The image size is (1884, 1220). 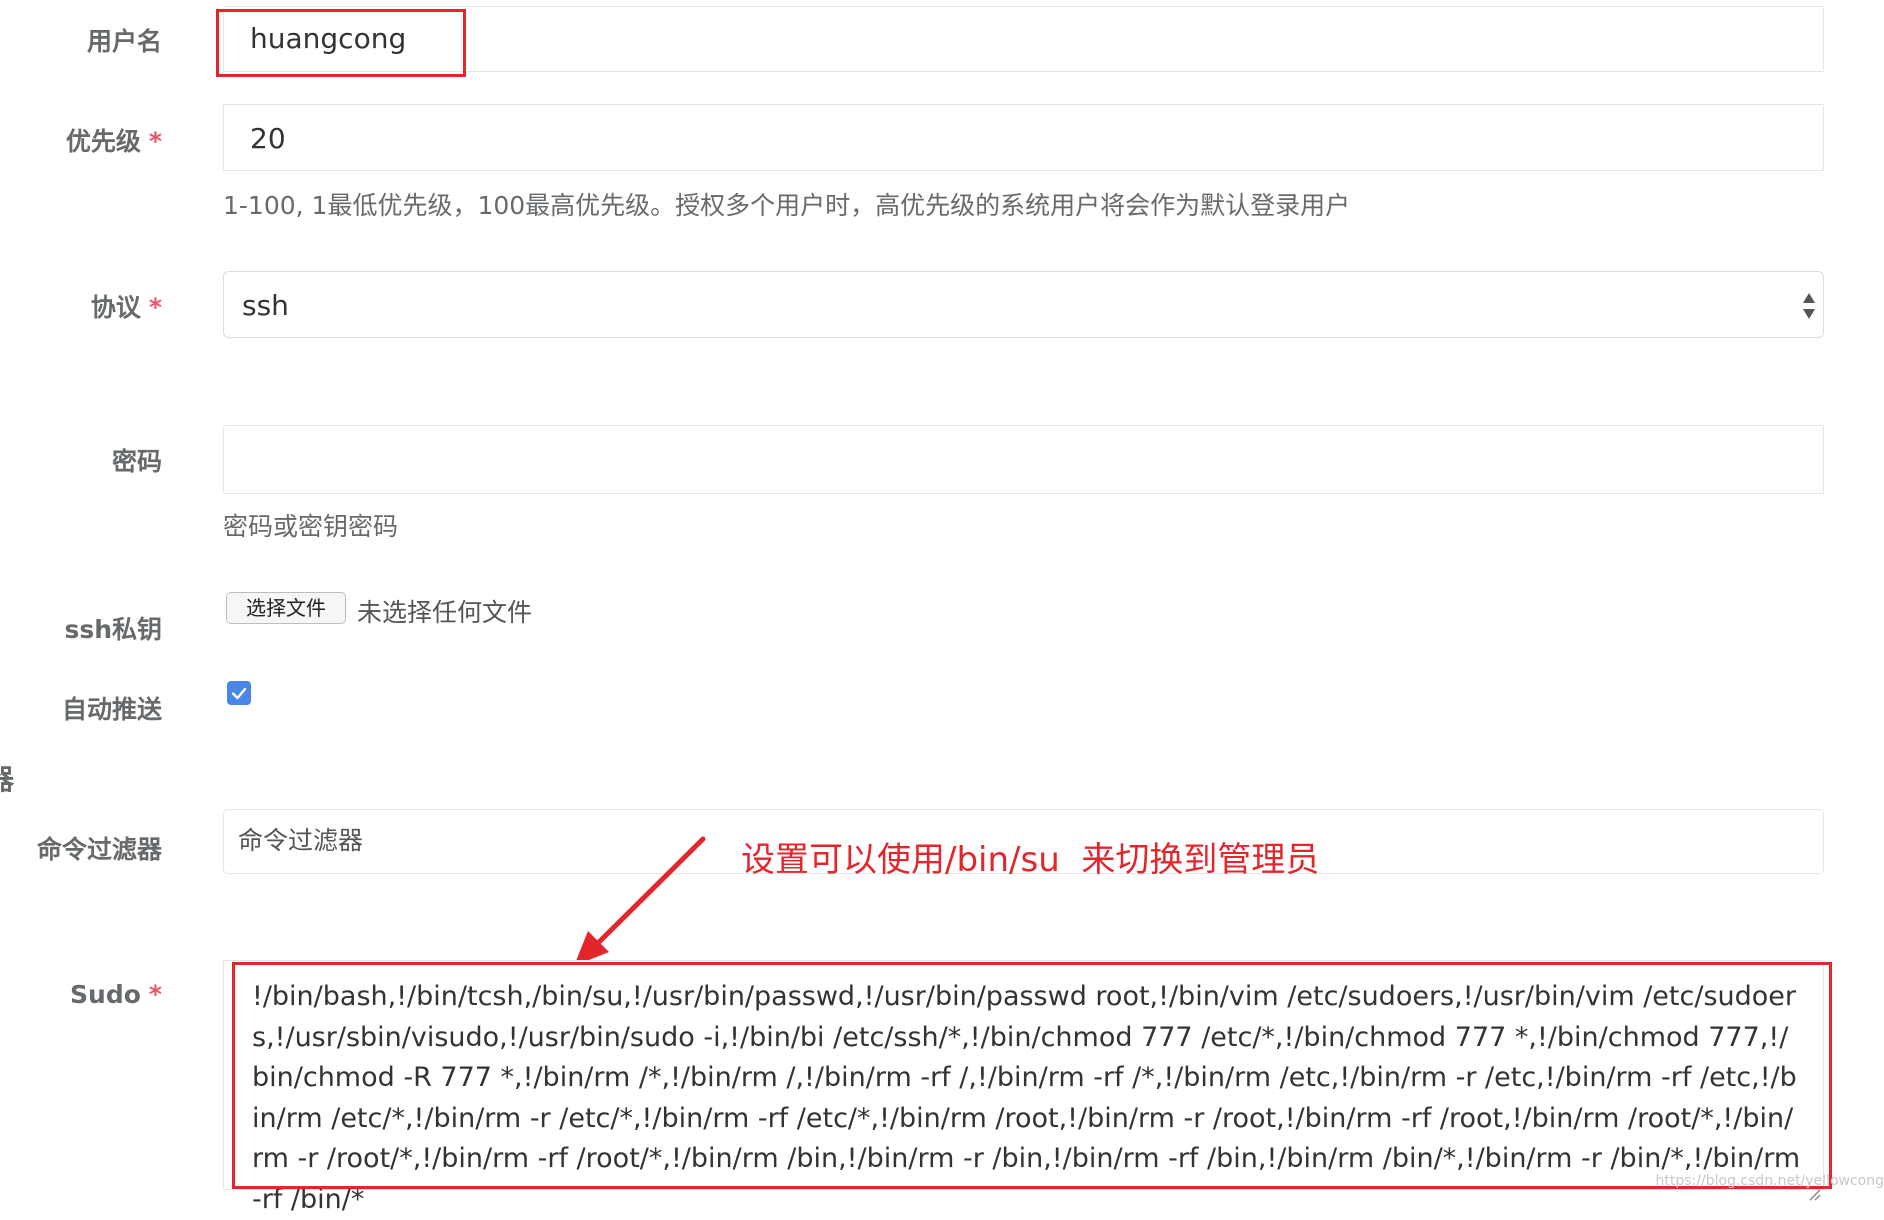 I want to click on password-input, so click(x=1023, y=459).